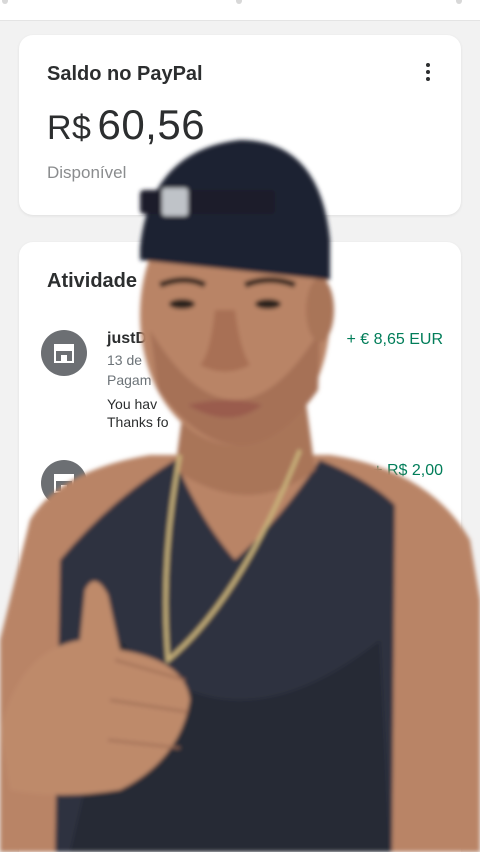  I want to click on transaction-name: justD, so click(127, 338).